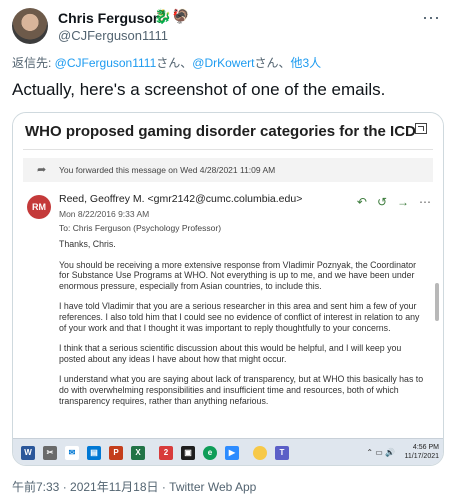 The width and height of the screenshot is (456, 500). I want to click on zoom-icon: ▶, so click(232, 453).